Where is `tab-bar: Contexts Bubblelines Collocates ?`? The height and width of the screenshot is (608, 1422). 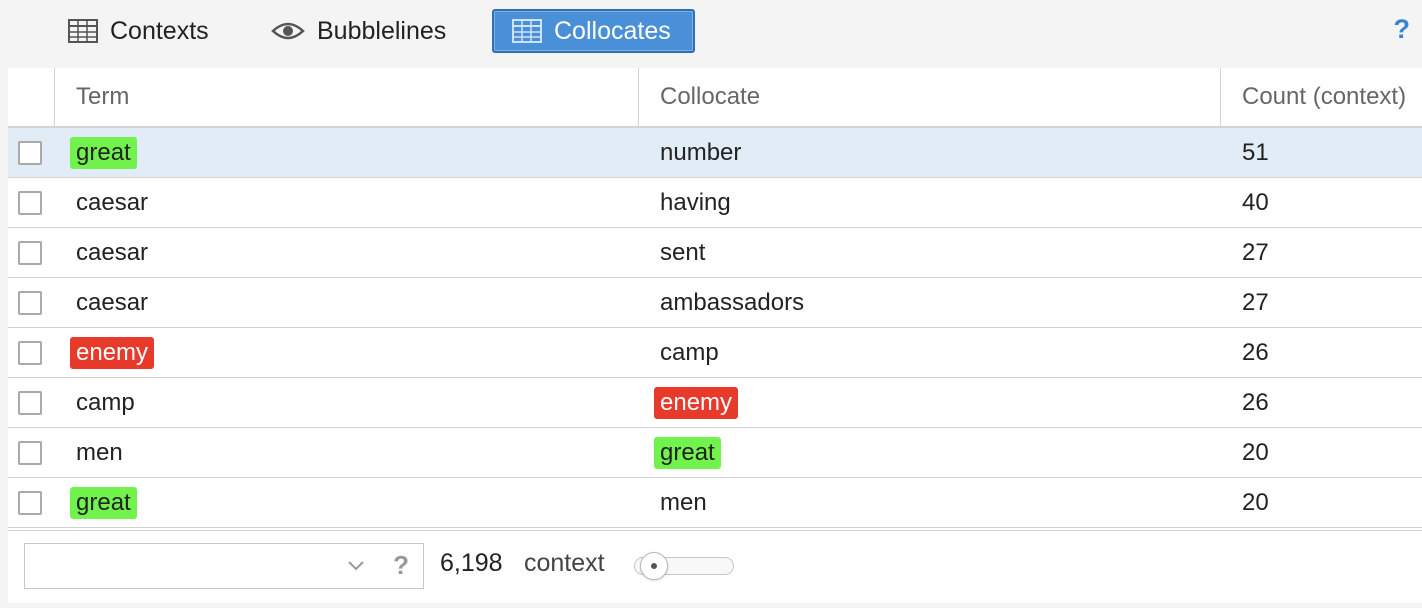 tab-bar: Contexts Bubblelines Collocates ? is located at coordinates (711, 33).